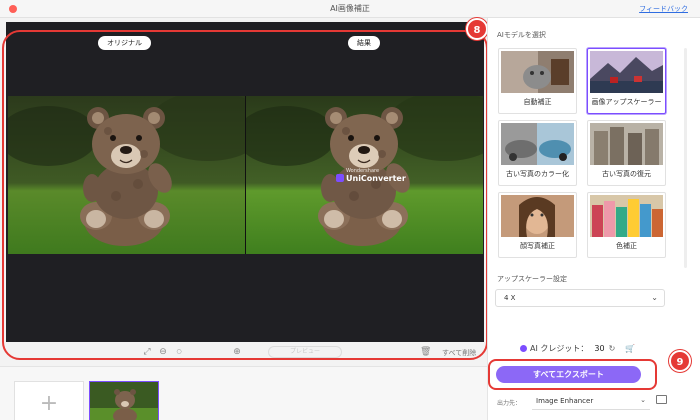  I want to click on model-card-auto-enhance: 自動補正, so click(537, 81).